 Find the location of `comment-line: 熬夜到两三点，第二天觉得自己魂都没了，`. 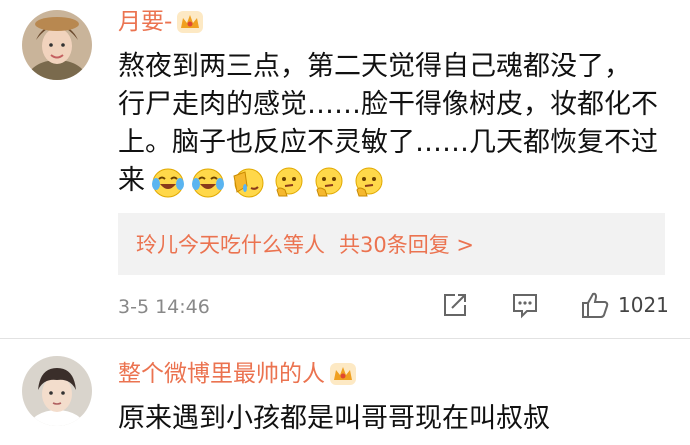

comment-line: 熬夜到两三点，第二天觉得自己魂都没了， is located at coordinates (374, 66).